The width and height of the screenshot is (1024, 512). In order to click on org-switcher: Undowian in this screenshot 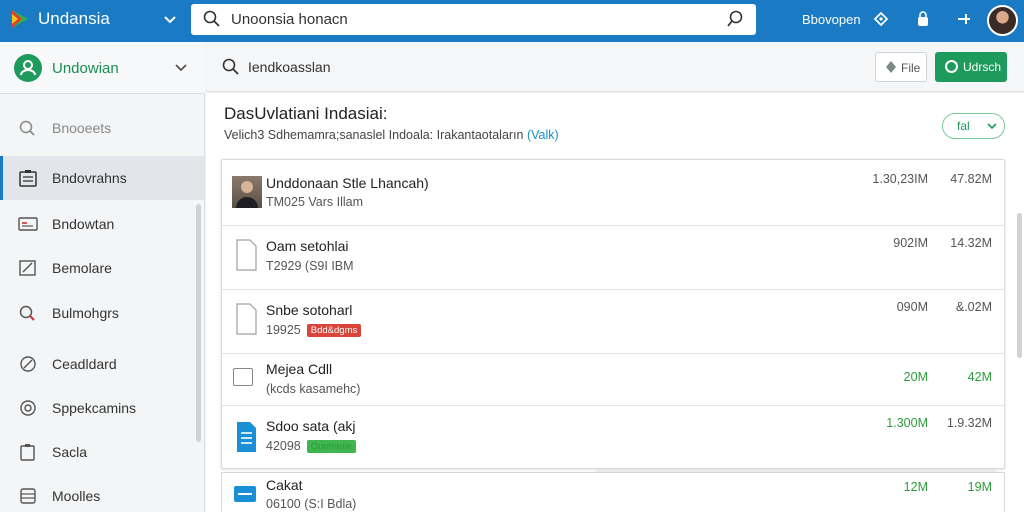, I will do `click(102, 68)`.